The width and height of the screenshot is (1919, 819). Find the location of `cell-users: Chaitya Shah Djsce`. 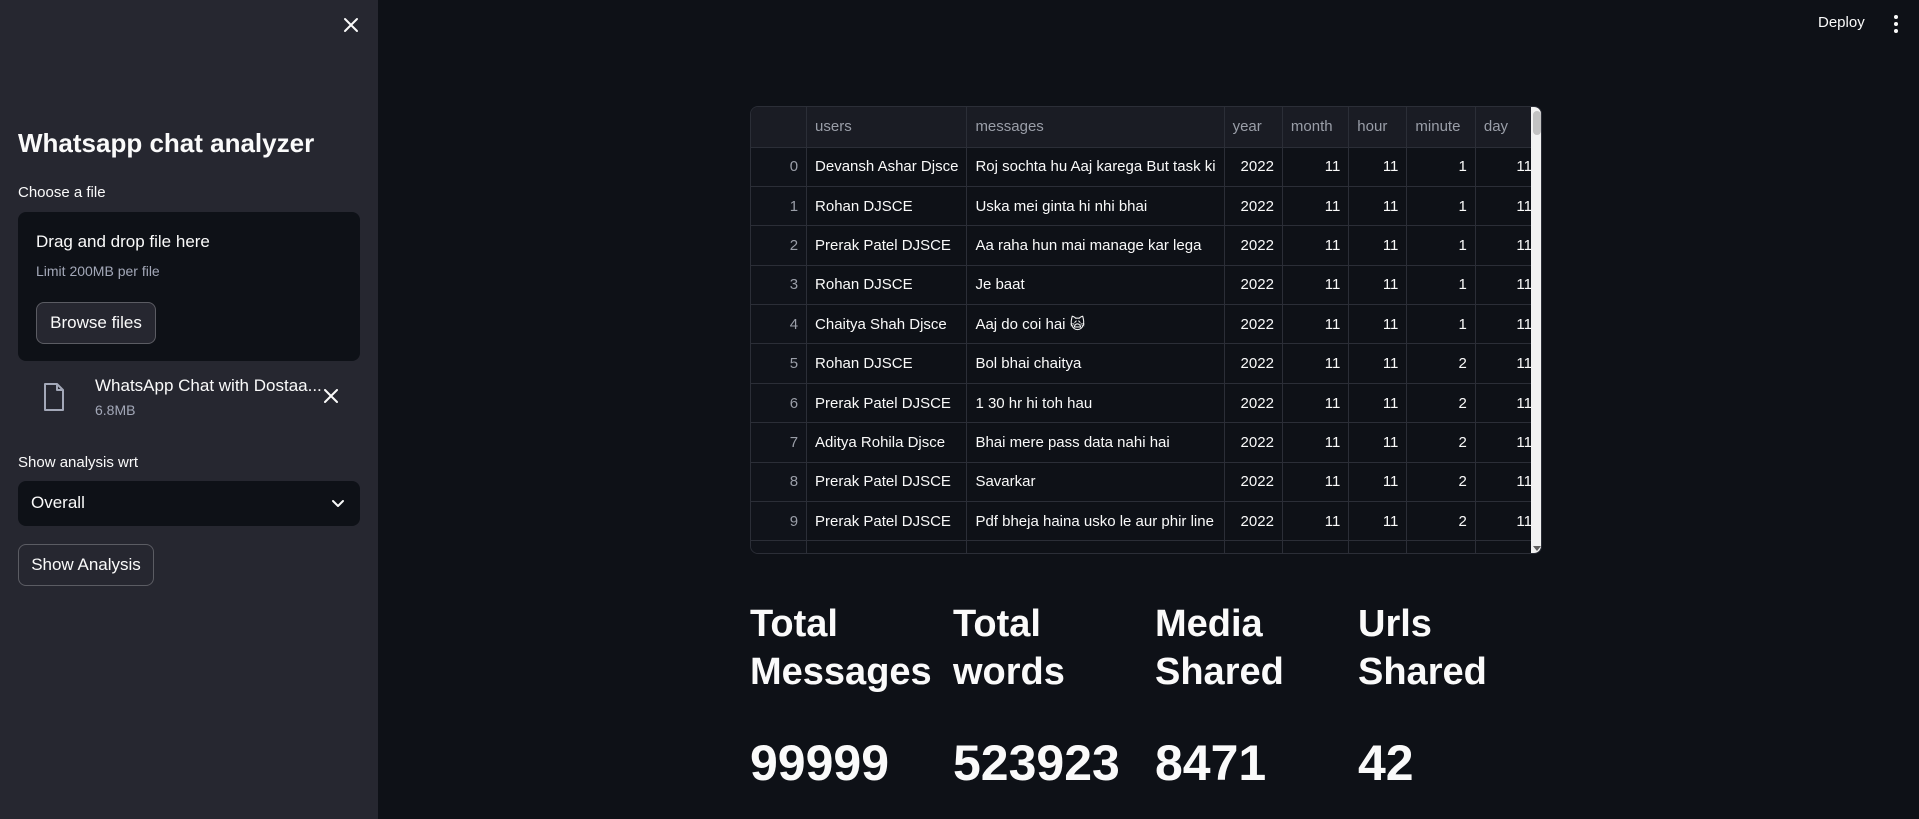

cell-users: Chaitya Shah Djsce is located at coordinates (887, 324).